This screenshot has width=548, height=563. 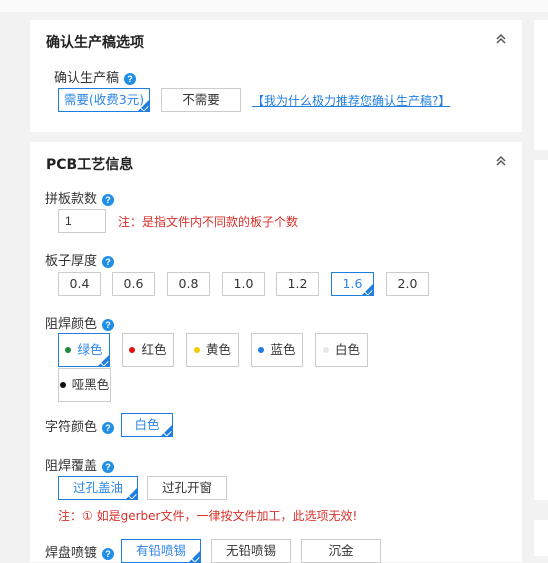 What do you see at coordinates (541, 330) in the screenshot?
I see `right-panel-lower` at bounding box center [541, 330].